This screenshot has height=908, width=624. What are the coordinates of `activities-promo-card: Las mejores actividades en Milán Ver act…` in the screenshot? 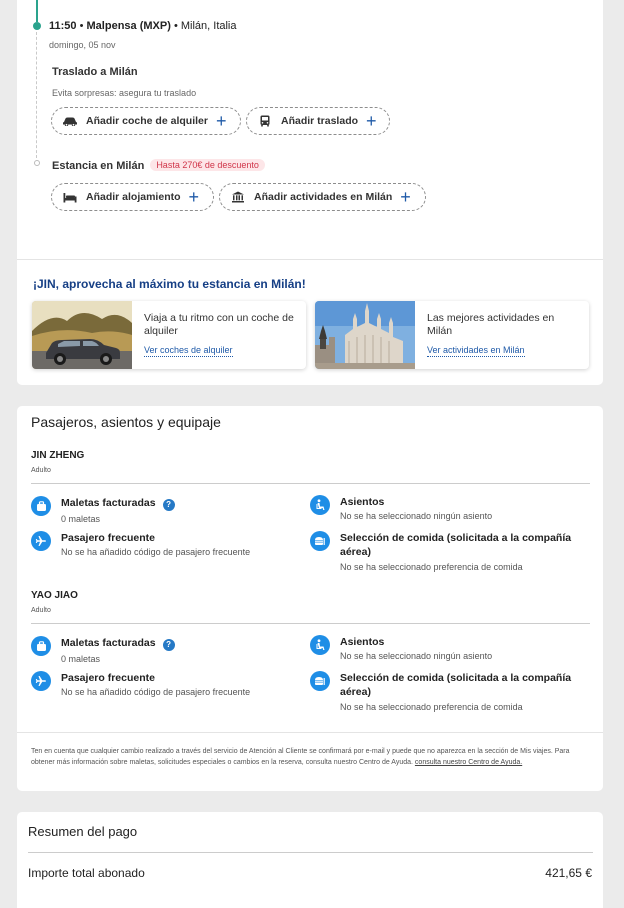 It's located at (452, 335).